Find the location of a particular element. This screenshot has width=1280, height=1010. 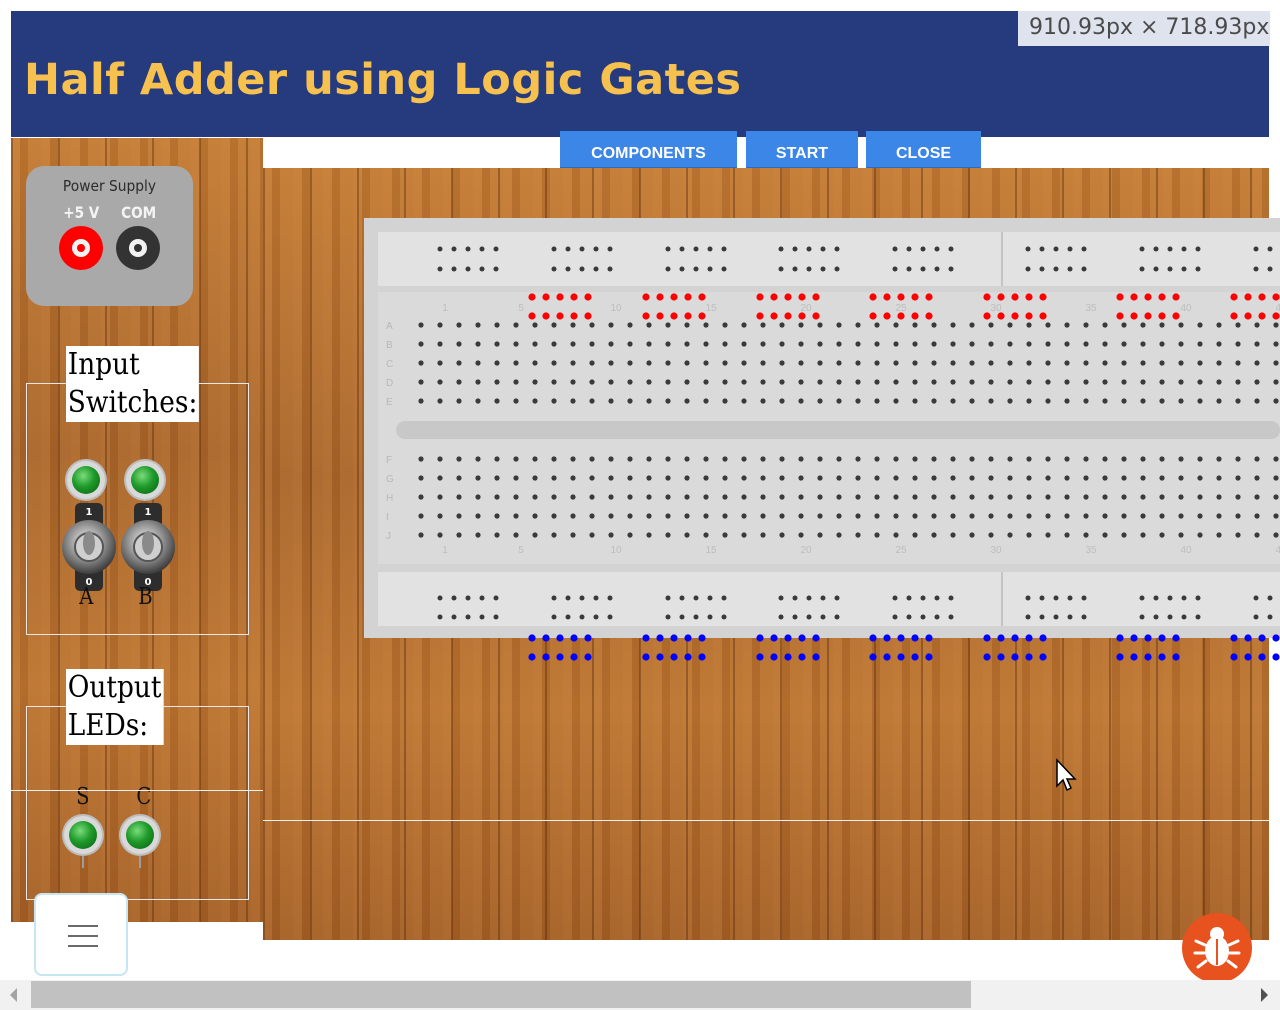

horizontal-scrollbar is located at coordinates (640, 995).